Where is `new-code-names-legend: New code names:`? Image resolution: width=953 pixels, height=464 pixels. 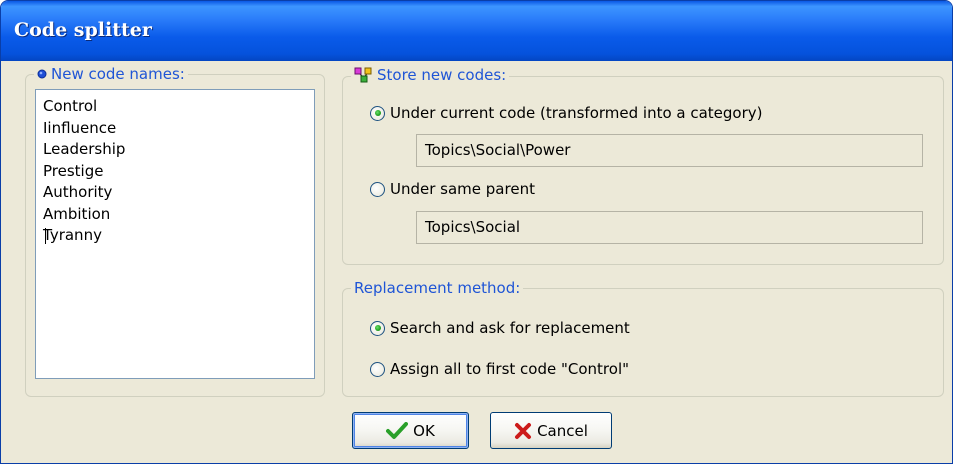 new-code-names-legend: New code names: is located at coordinates (111, 74).